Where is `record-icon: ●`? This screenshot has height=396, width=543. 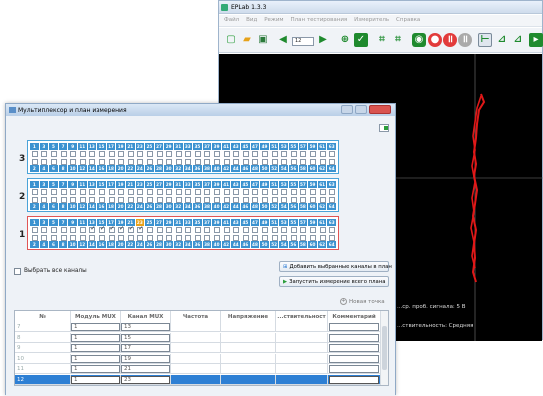 record-icon: ● is located at coordinates (435, 40).